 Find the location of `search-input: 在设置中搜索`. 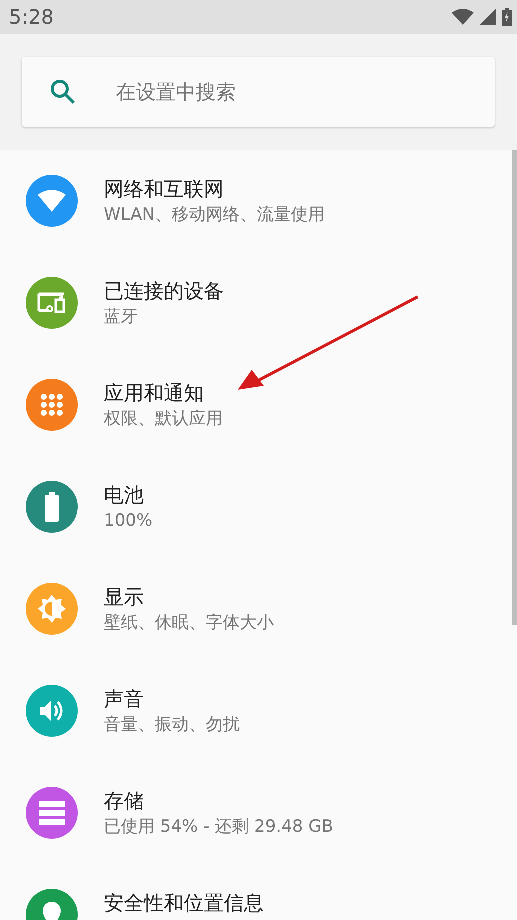

search-input: 在设置中搜索 is located at coordinates (305, 92).